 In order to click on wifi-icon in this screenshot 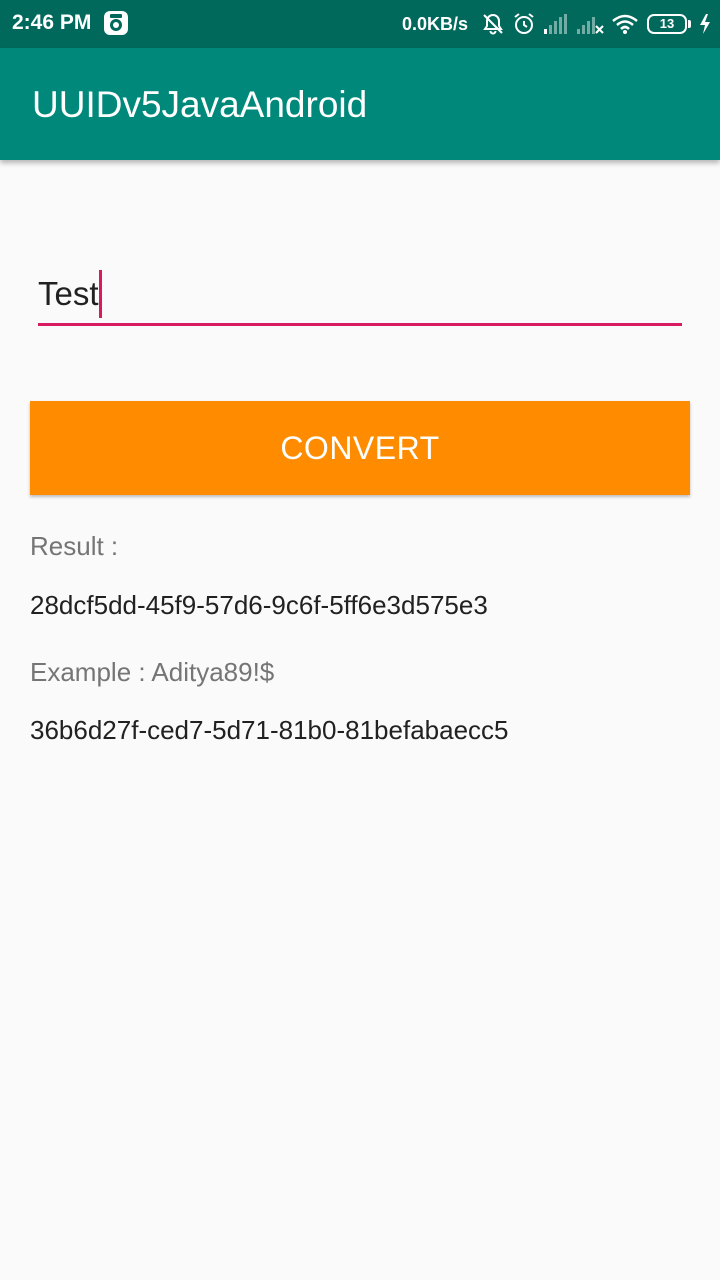, I will do `click(625, 24)`.